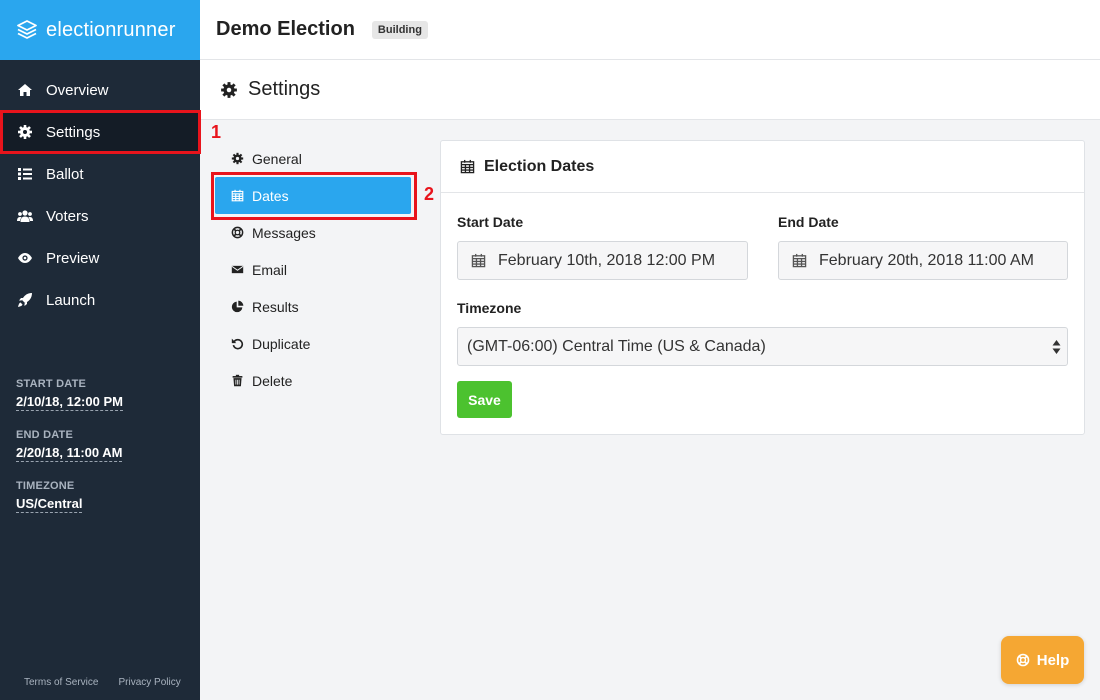 This screenshot has height=700, width=1100. I want to click on terms-link: Terms of Service, so click(61, 682).